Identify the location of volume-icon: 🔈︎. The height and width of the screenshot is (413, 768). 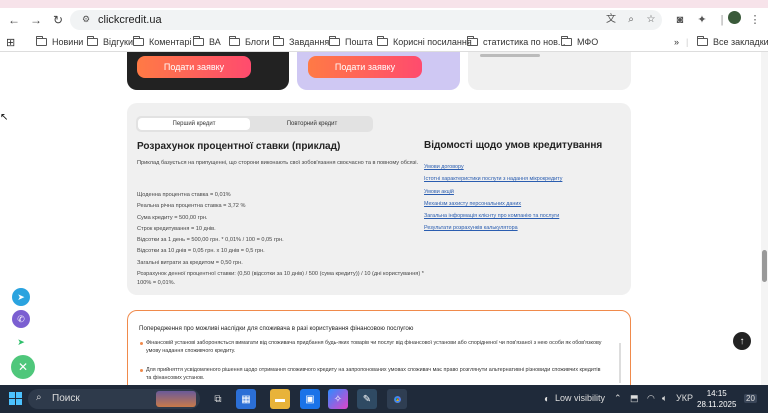
(664, 398).